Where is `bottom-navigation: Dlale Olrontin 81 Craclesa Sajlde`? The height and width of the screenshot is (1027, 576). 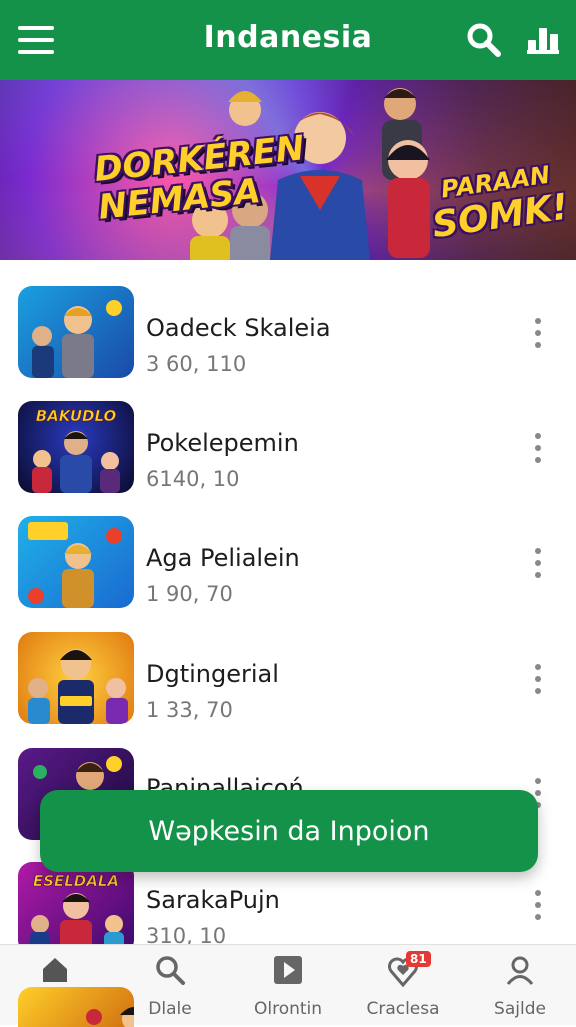
bottom-navigation: Dlale Olrontin 81 Craclesa Sajlde is located at coordinates (288, 985).